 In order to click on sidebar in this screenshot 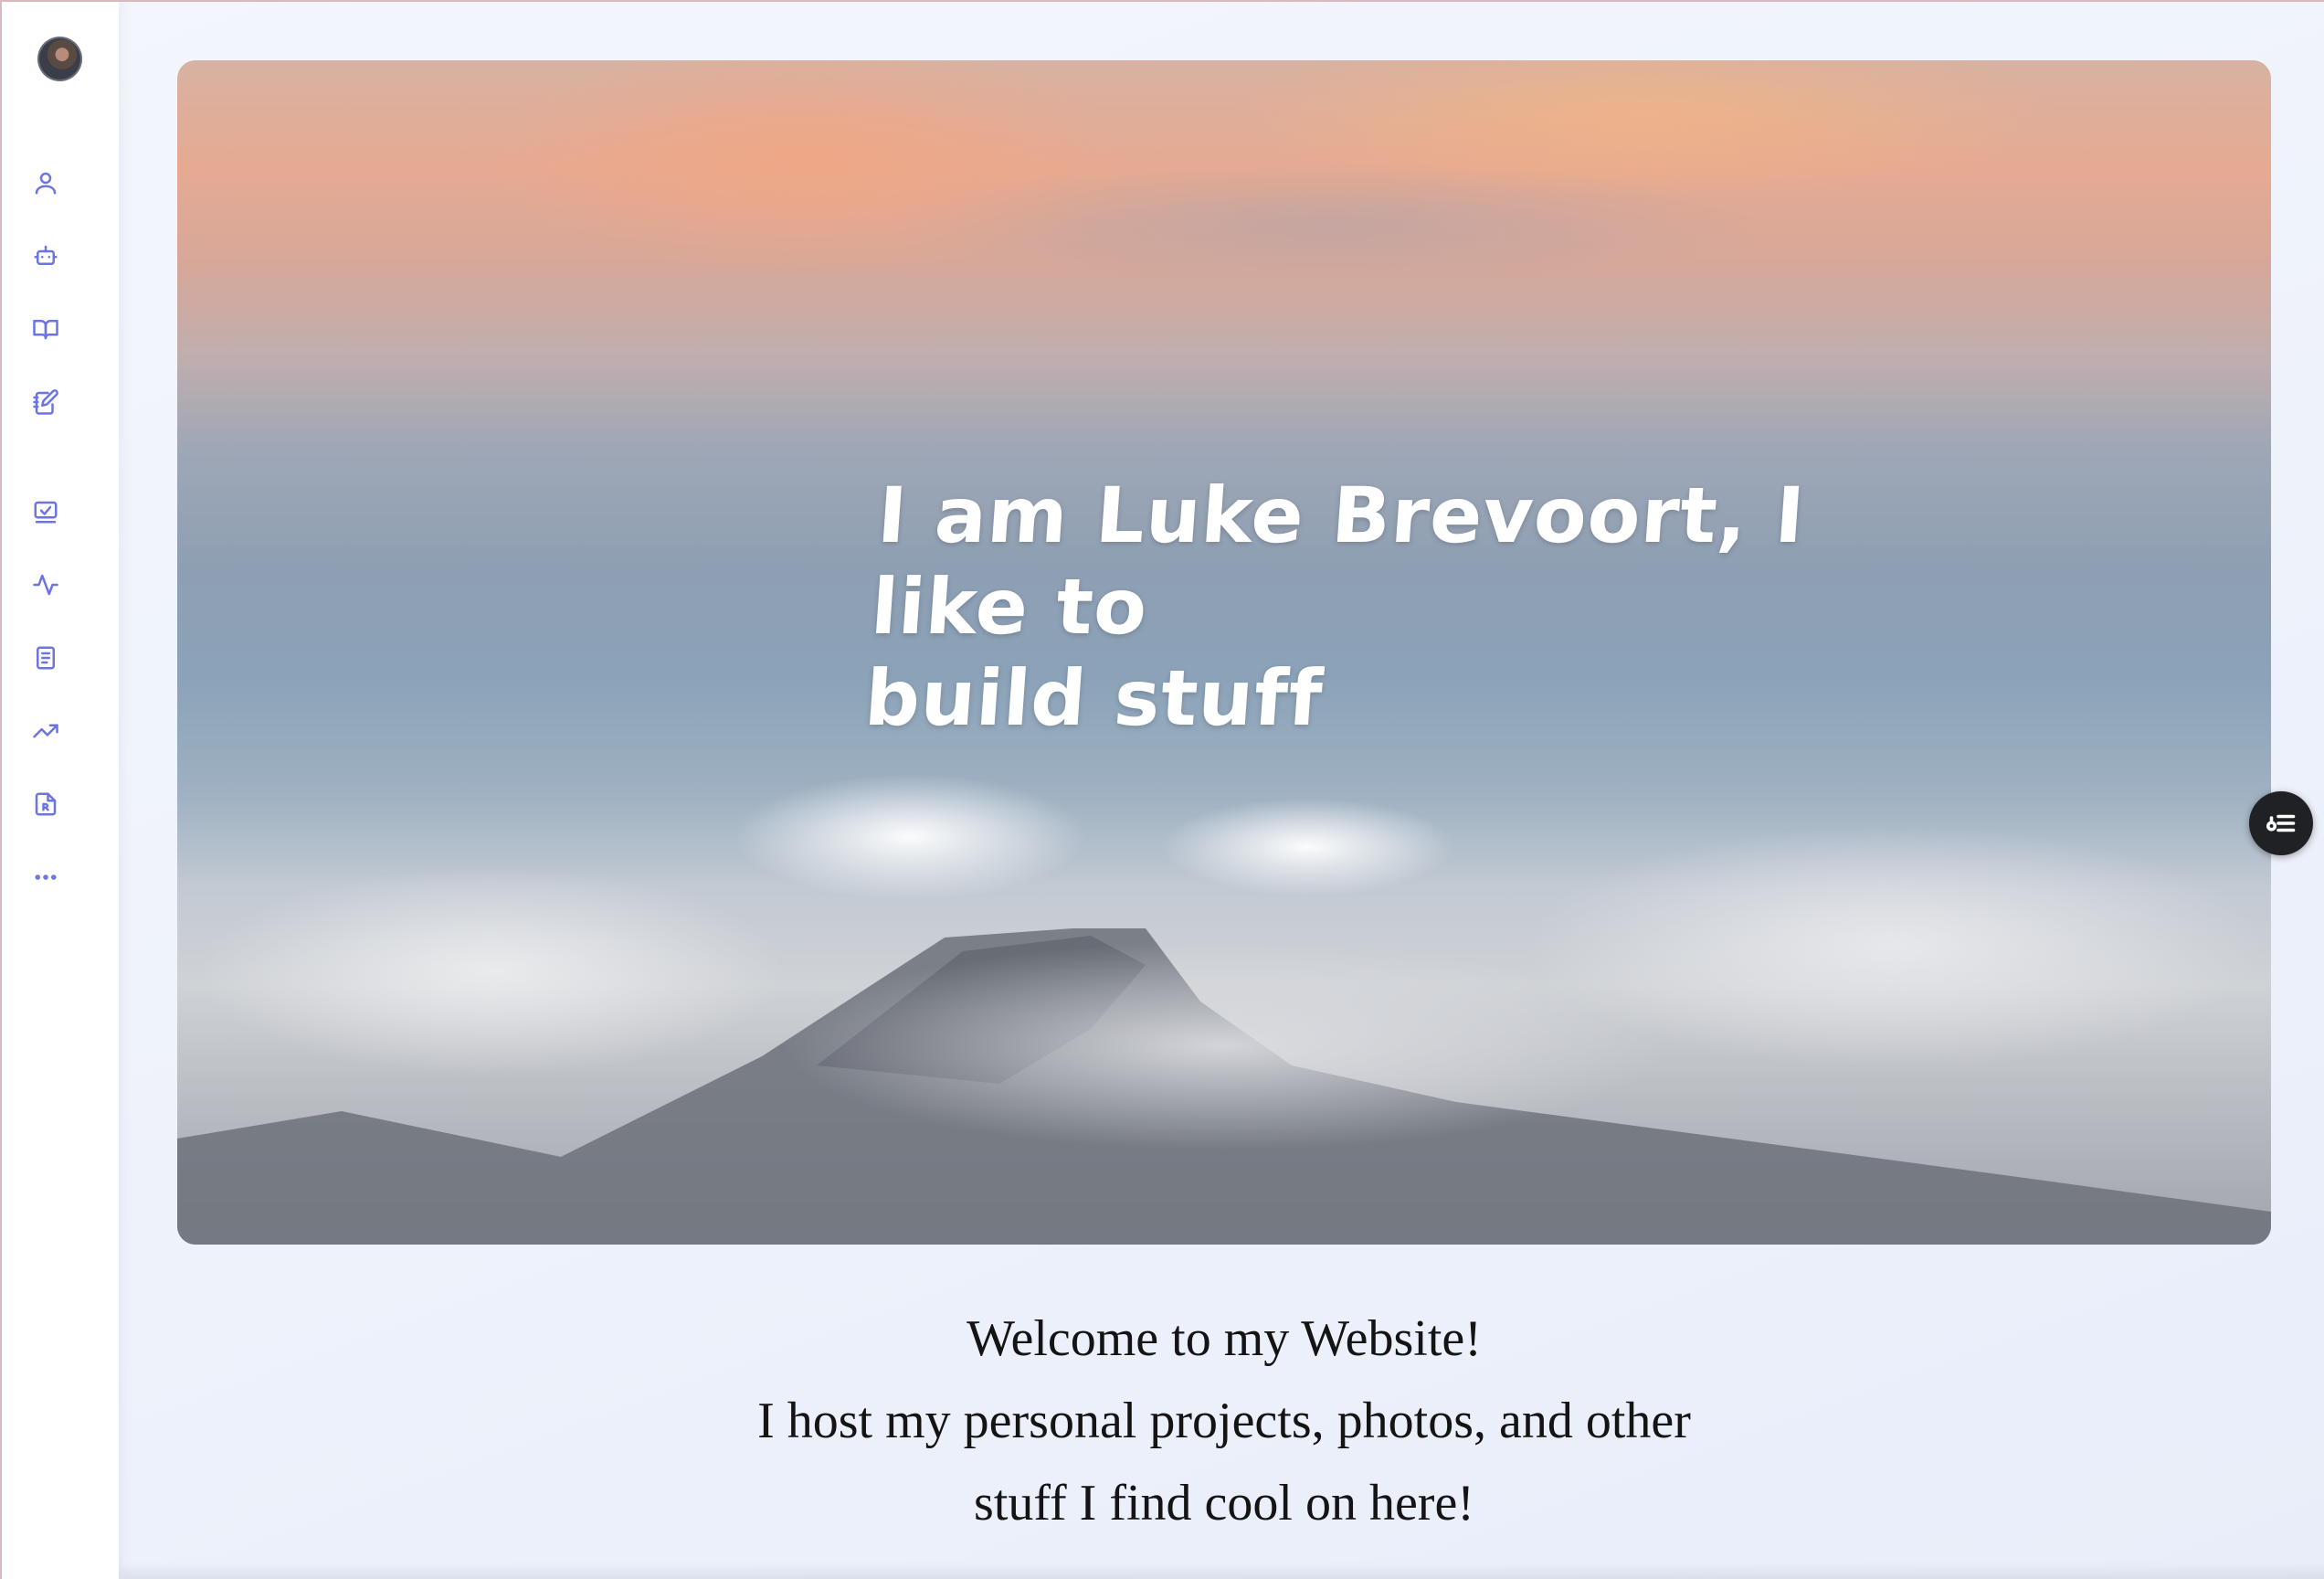, I will do `click(59, 789)`.